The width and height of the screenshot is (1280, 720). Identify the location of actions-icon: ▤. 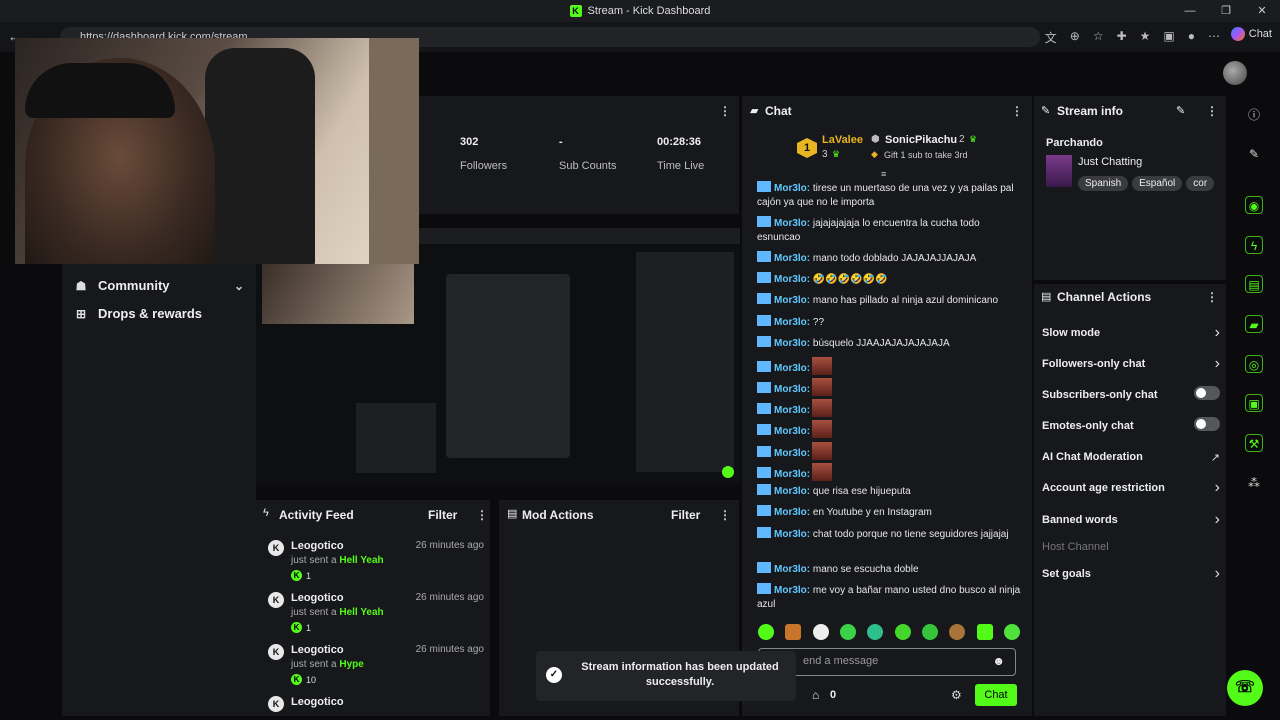
(1046, 297).